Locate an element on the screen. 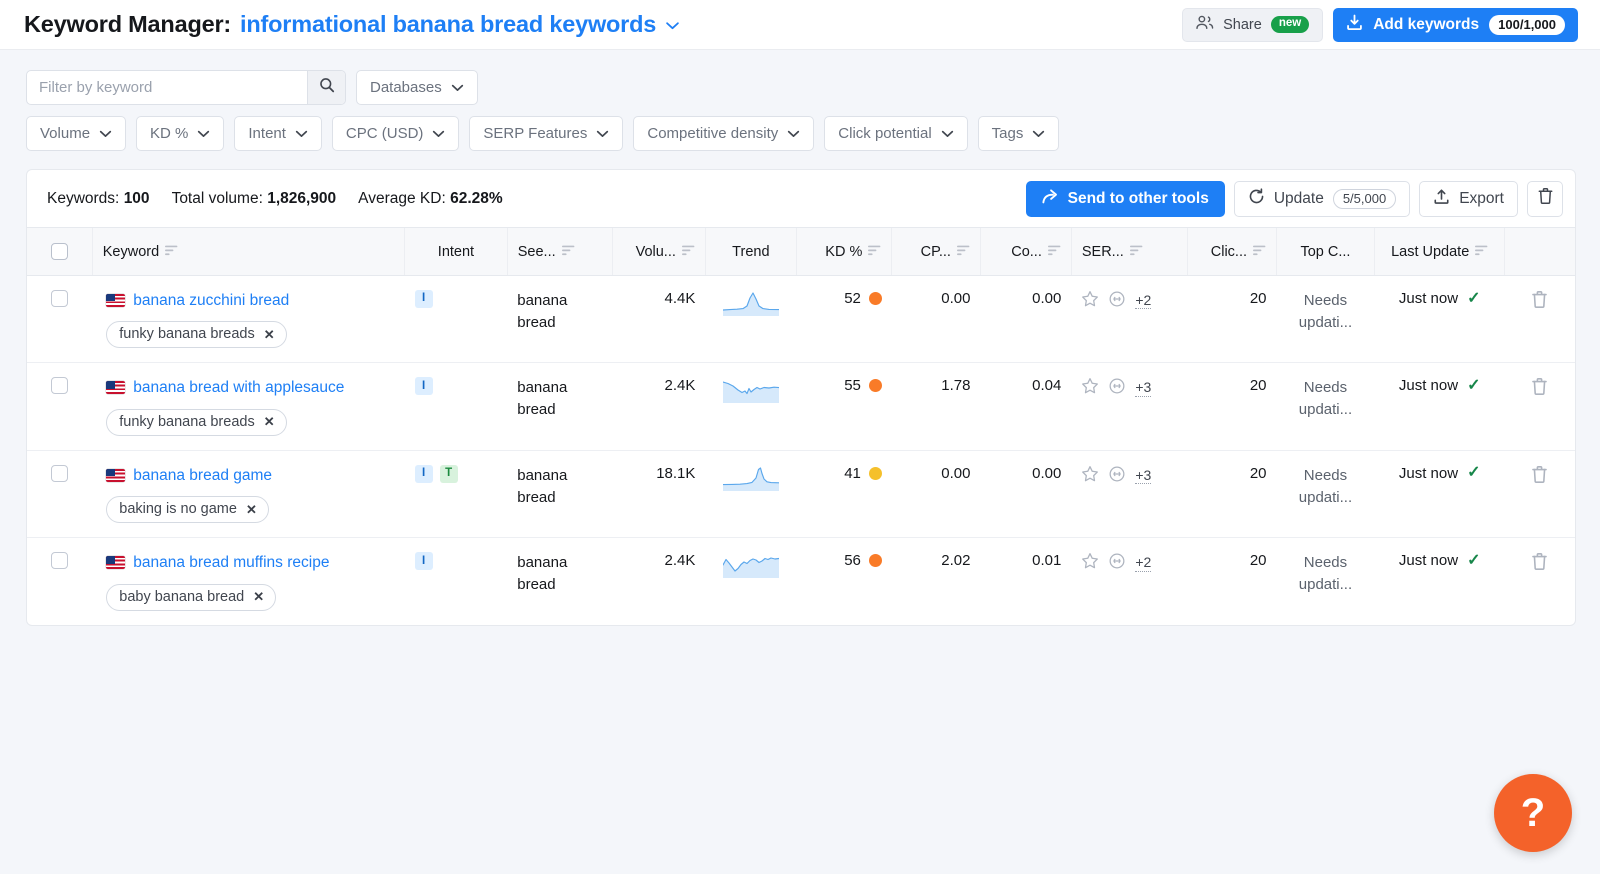  cpc-cell: 0.00 is located at coordinates (936, 319).